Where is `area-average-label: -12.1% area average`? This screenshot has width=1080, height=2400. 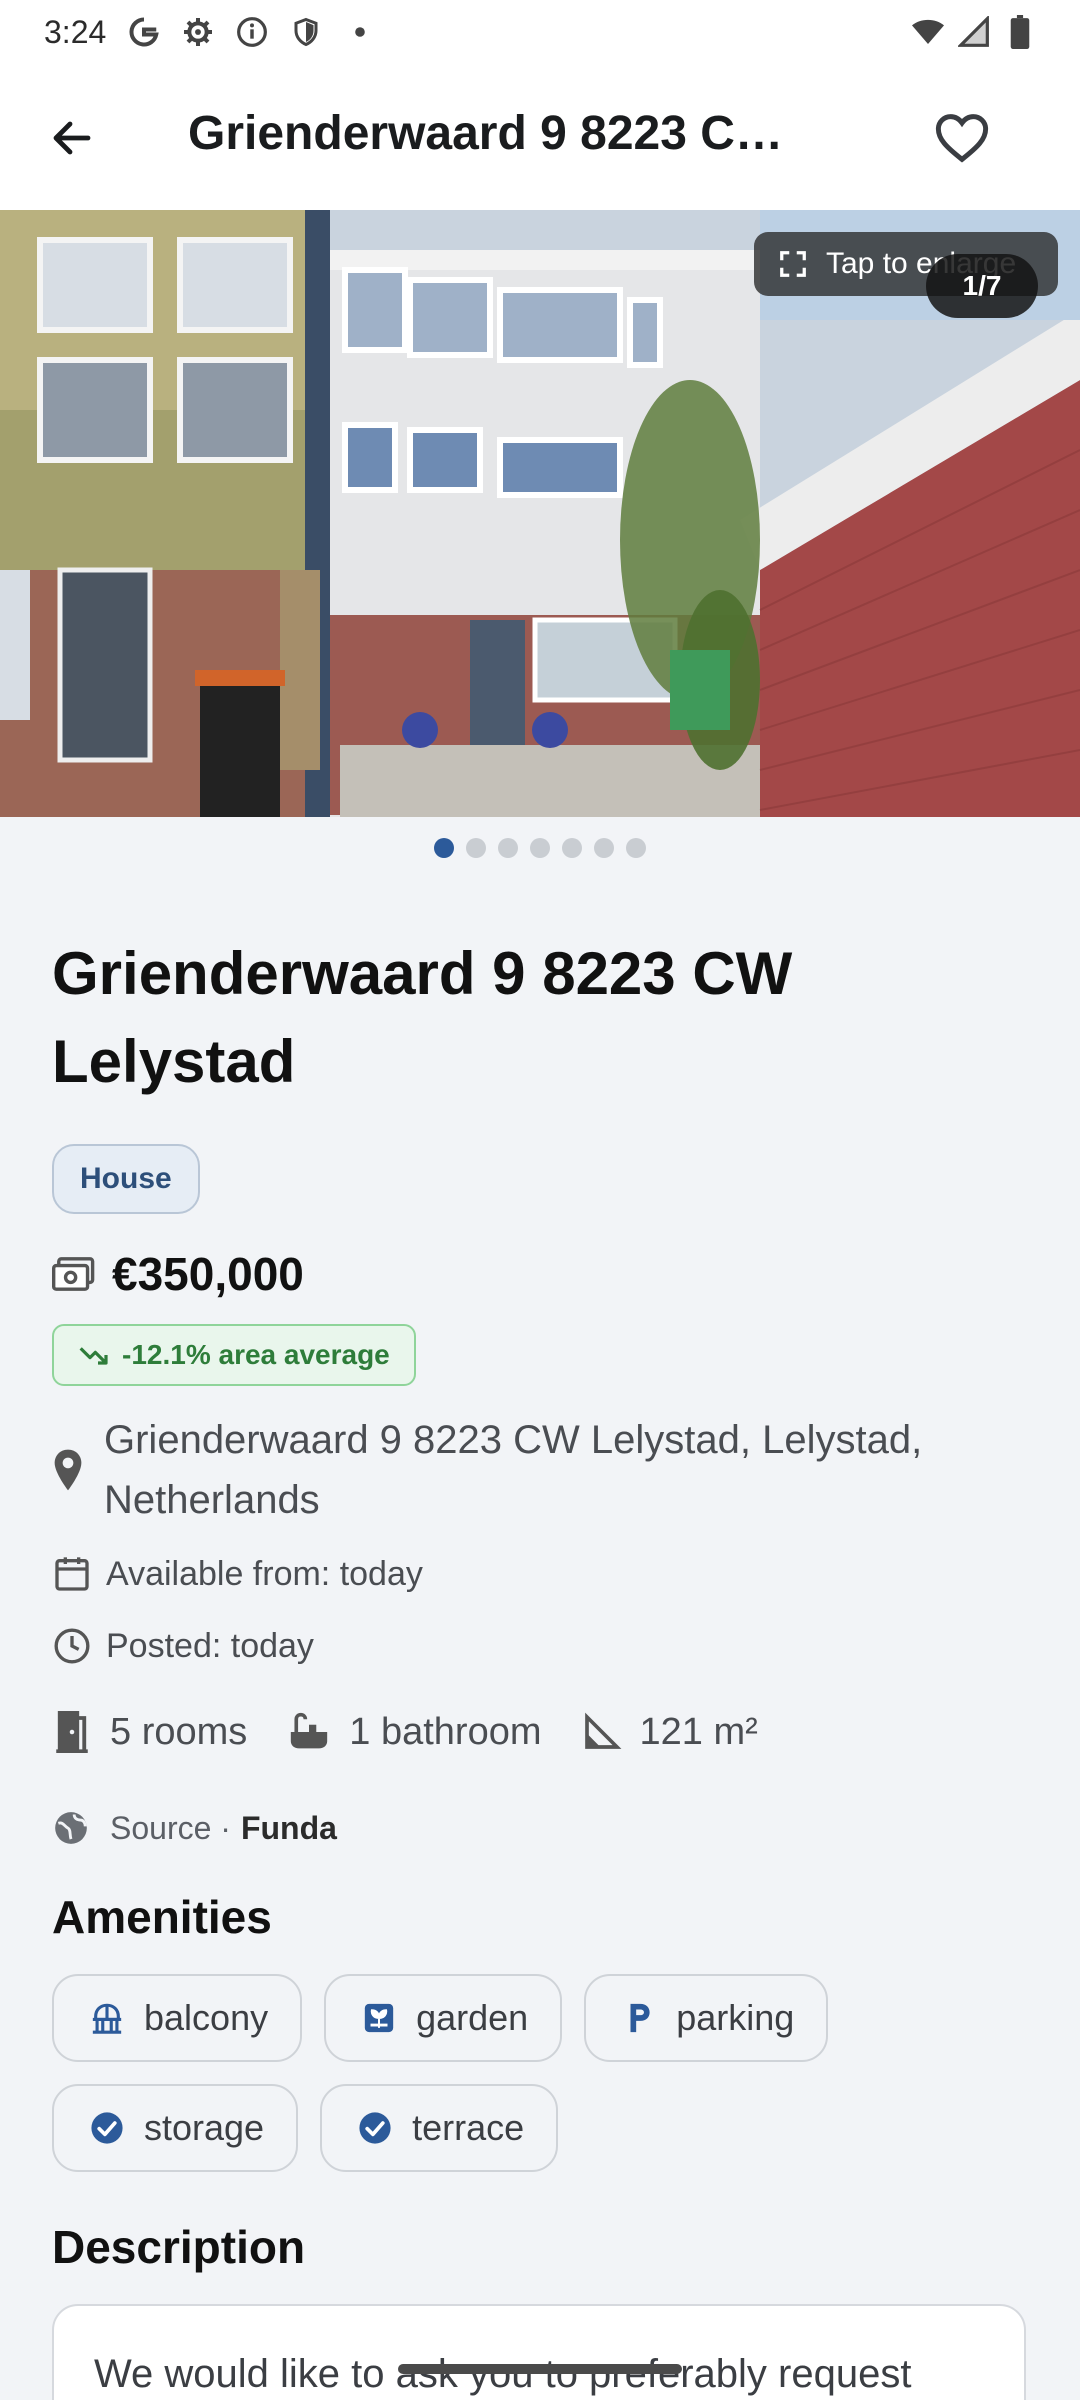 area-average-label: -12.1% area average is located at coordinates (256, 1354).